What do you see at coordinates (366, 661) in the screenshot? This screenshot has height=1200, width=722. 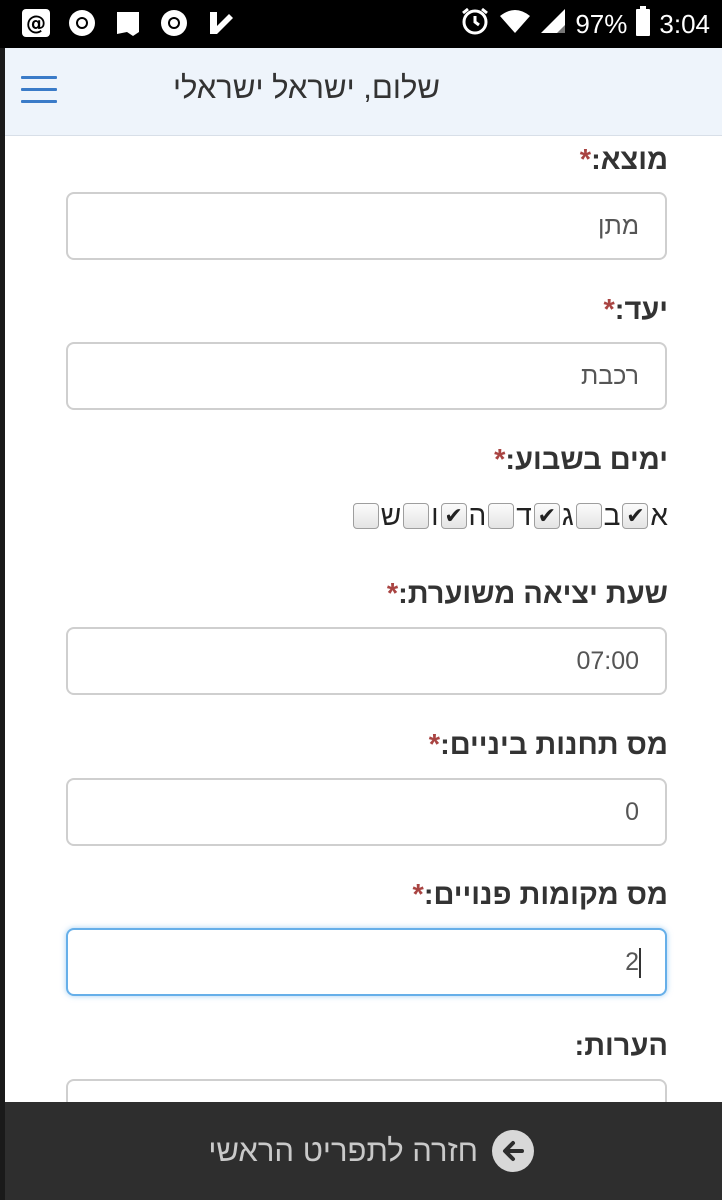 I see `departure-time-input: 07:00` at bounding box center [366, 661].